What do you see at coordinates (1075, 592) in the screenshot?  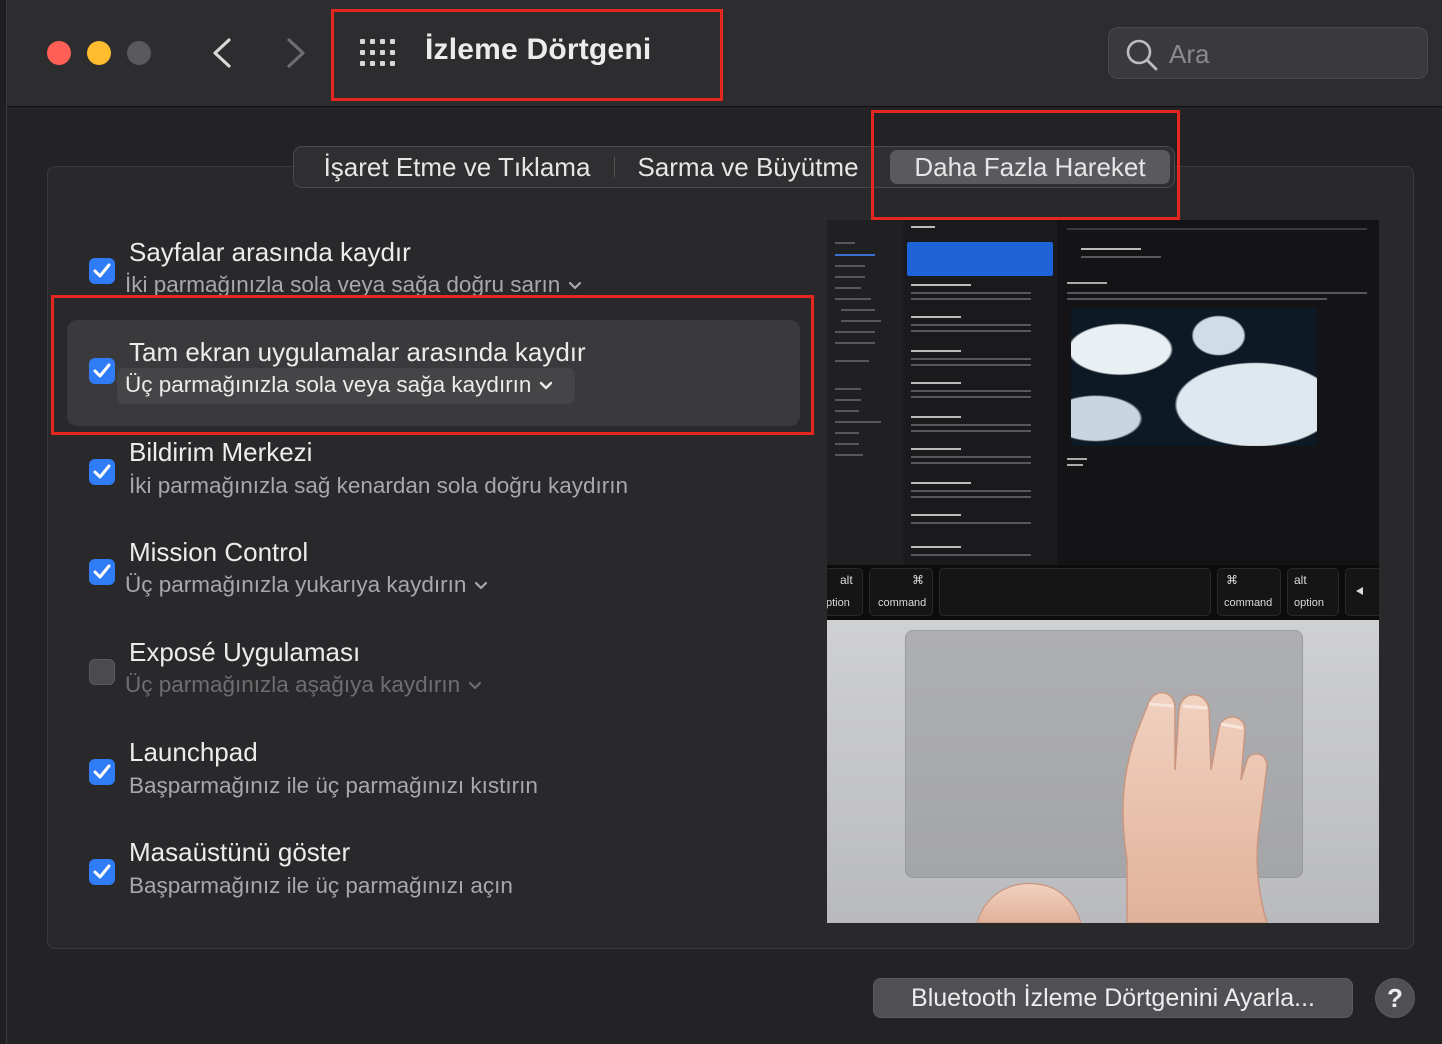 I see `preview-key-space` at bounding box center [1075, 592].